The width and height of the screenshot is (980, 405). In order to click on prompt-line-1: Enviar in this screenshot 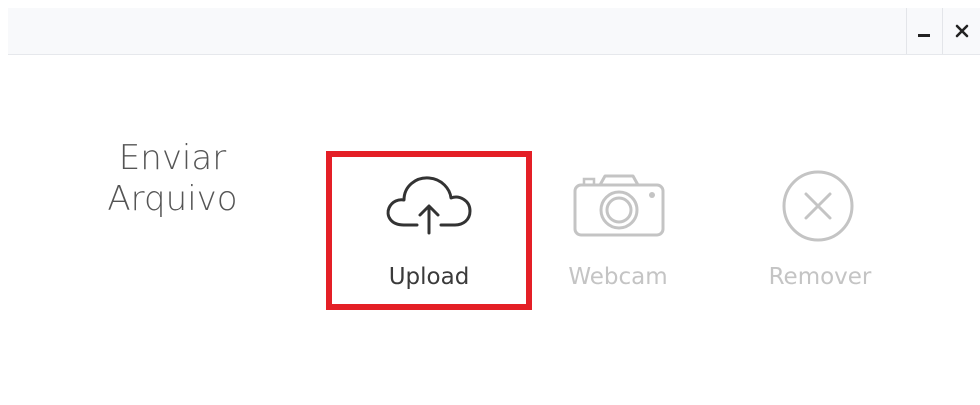, I will do `click(172, 158)`.